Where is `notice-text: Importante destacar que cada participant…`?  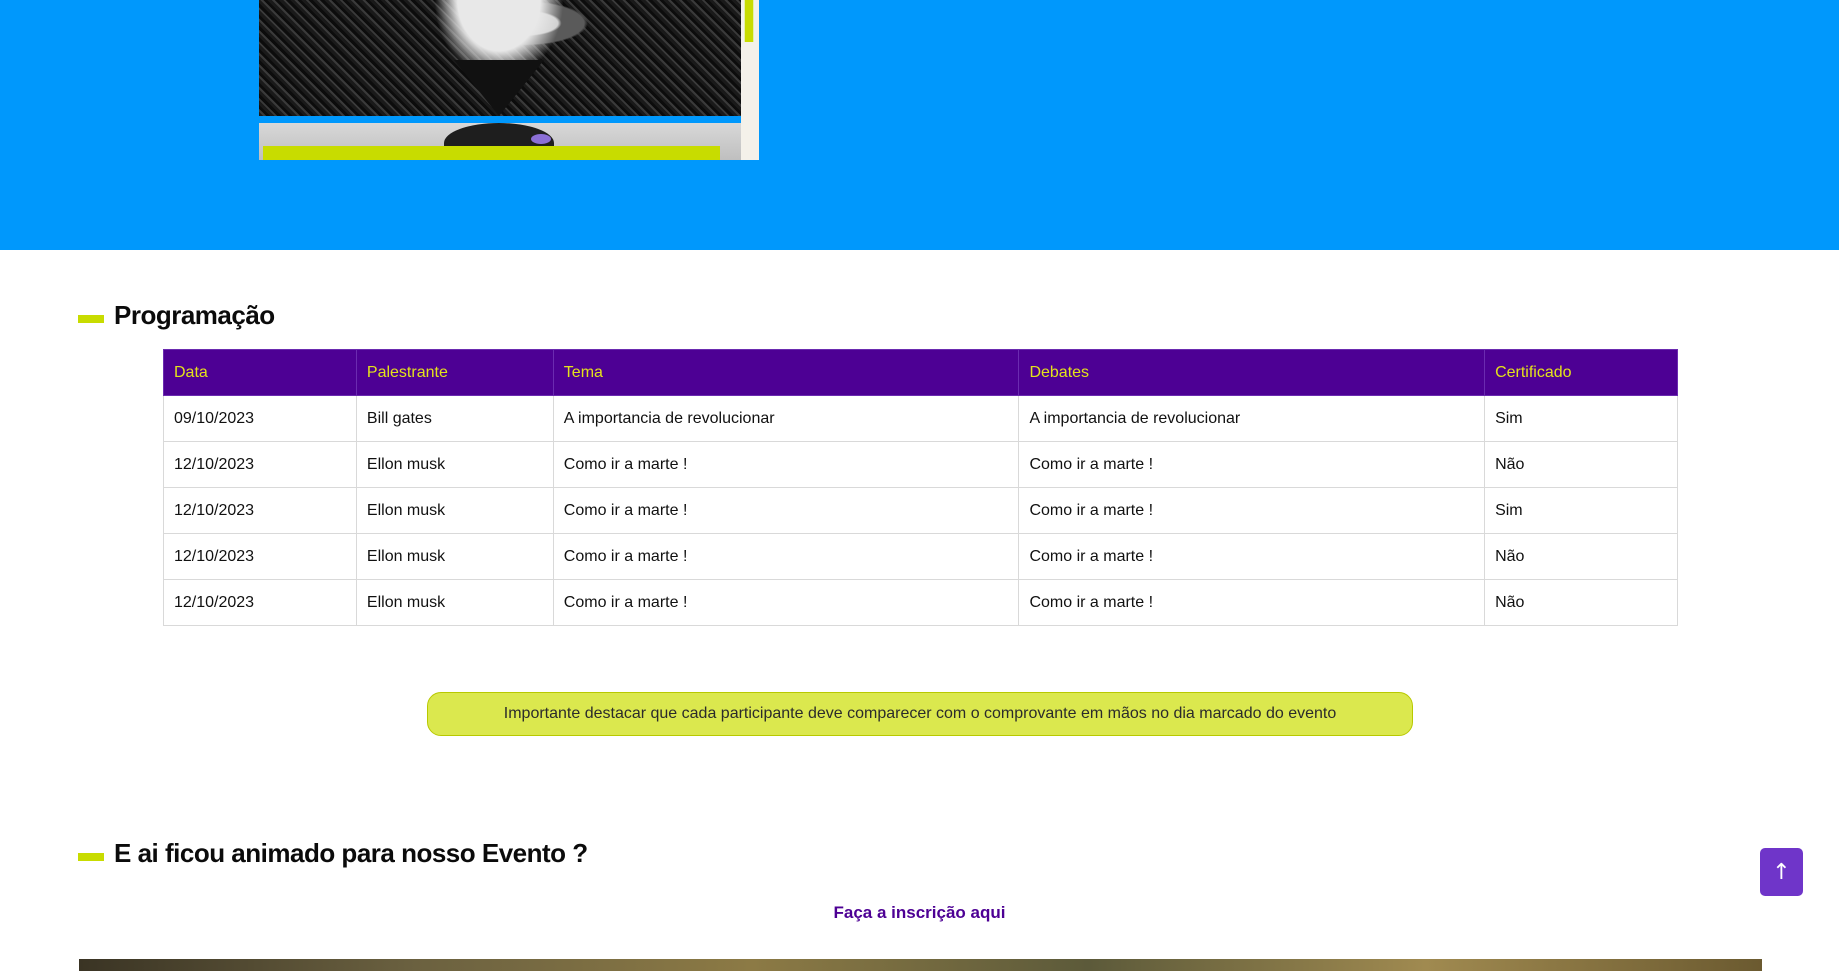
notice-text: Importante destacar que cada participant… is located at coordinates (920, 713).